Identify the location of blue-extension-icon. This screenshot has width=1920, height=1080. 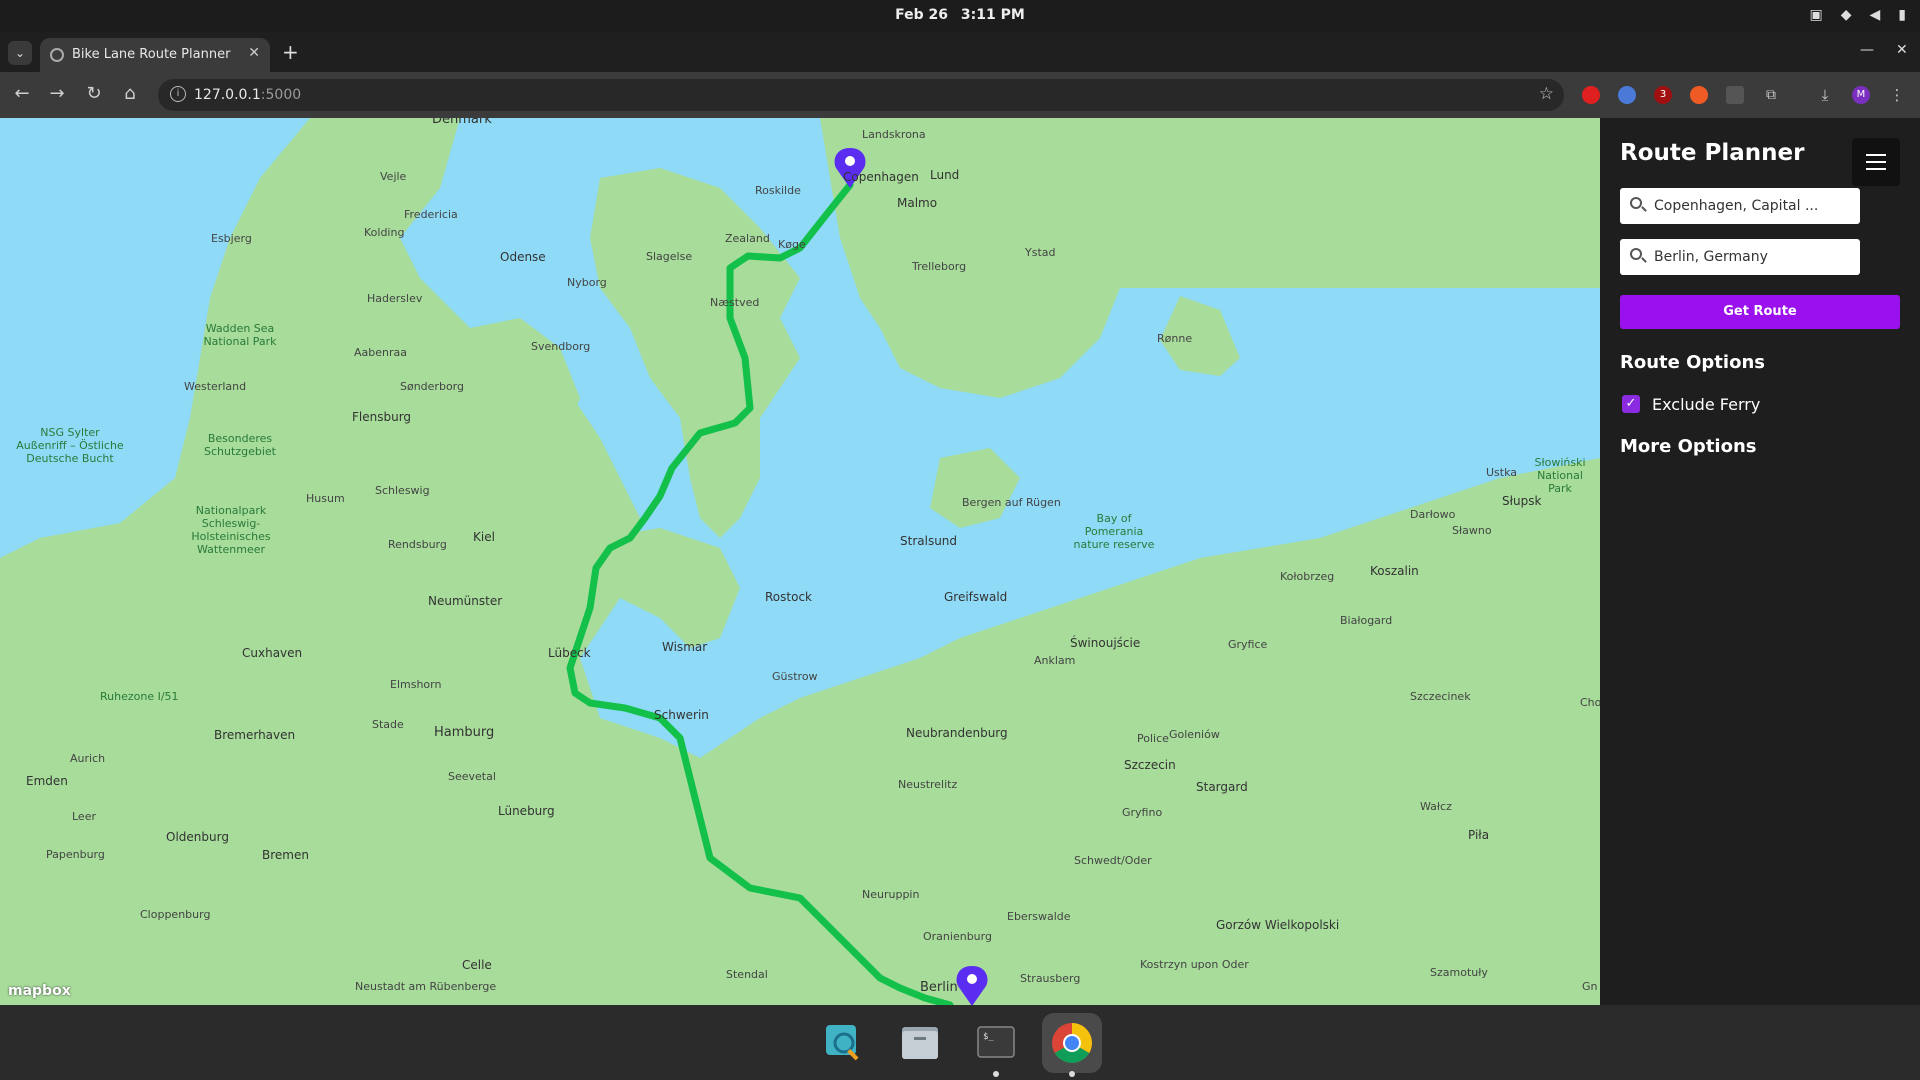
(1627, 95).